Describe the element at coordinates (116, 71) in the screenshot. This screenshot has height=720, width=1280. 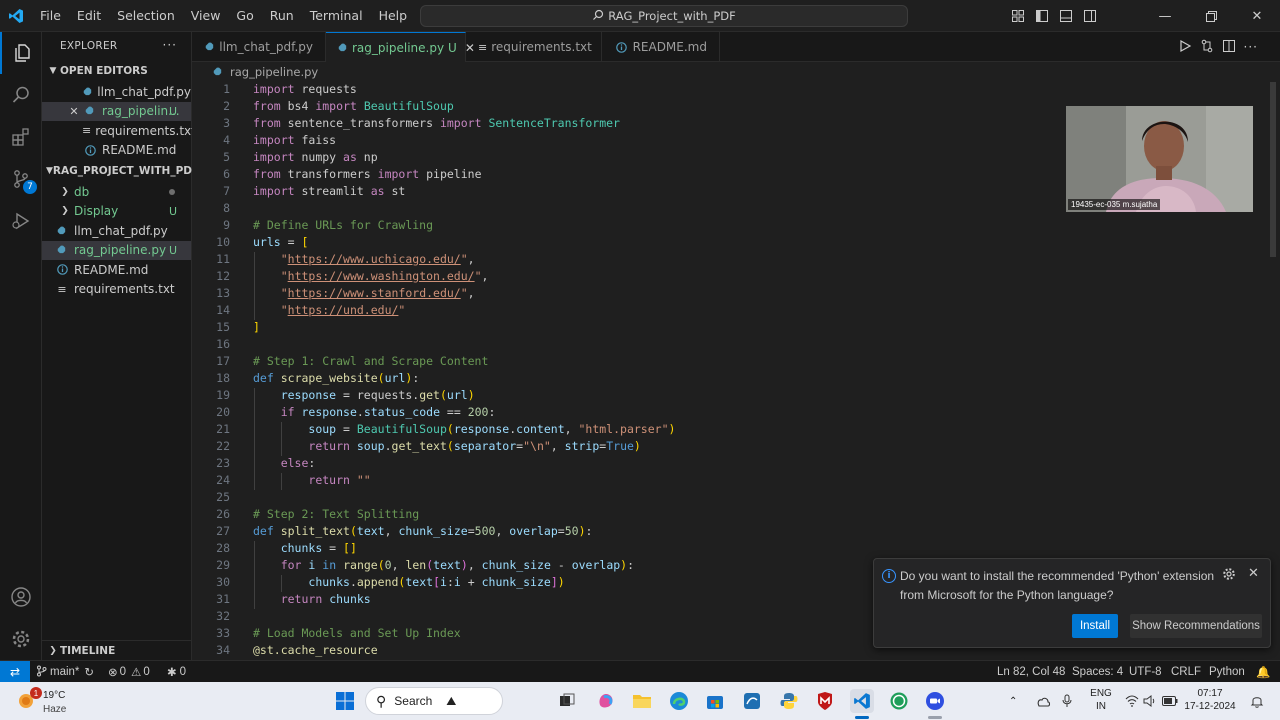
I see `open-editors-header: ▼ OPEN EDITORS` at that location.